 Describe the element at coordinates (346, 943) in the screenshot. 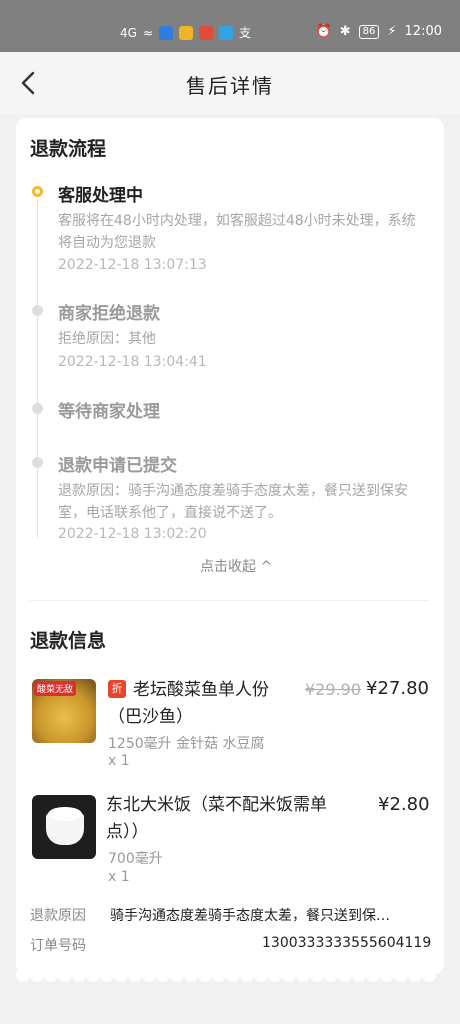

I see `order-number-value: 1300333333555604119` at that location.